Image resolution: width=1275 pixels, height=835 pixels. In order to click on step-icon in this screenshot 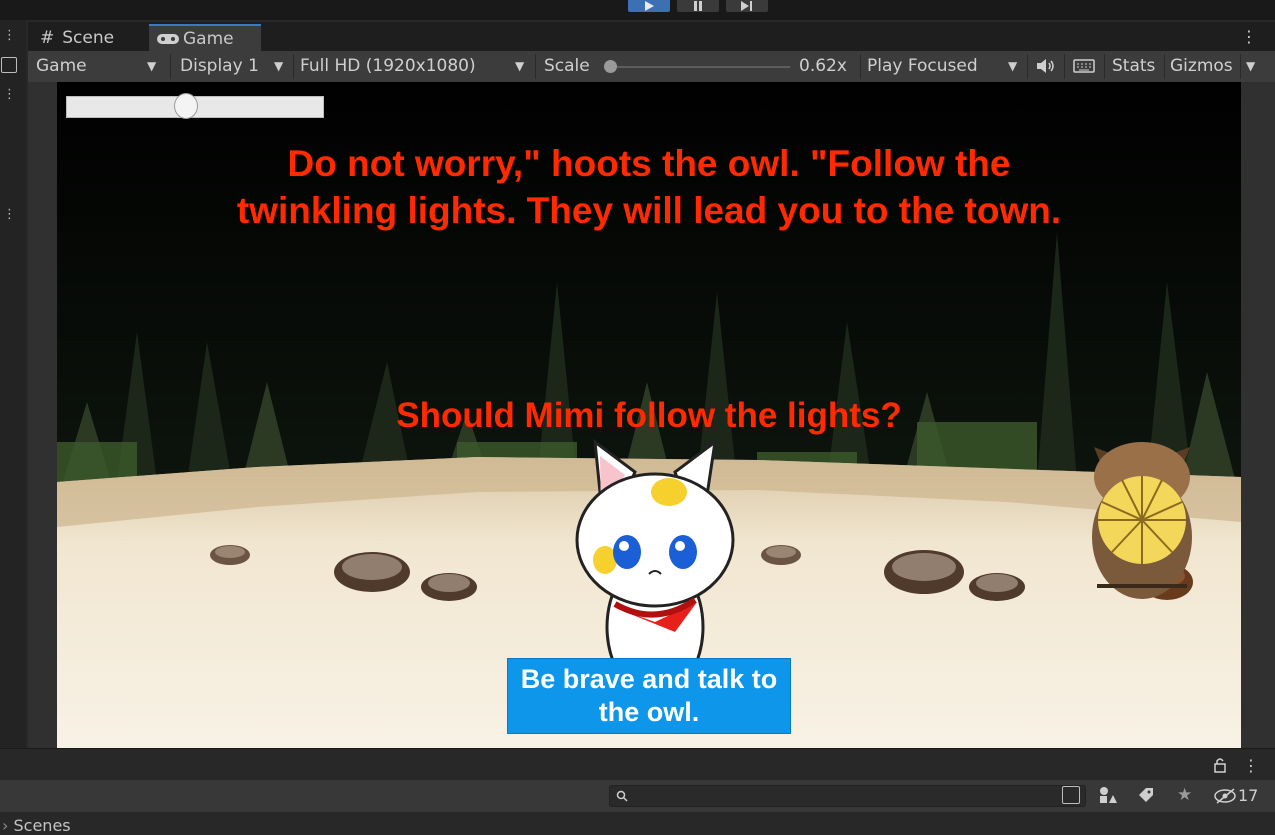, I will do `click(746, 6)`.